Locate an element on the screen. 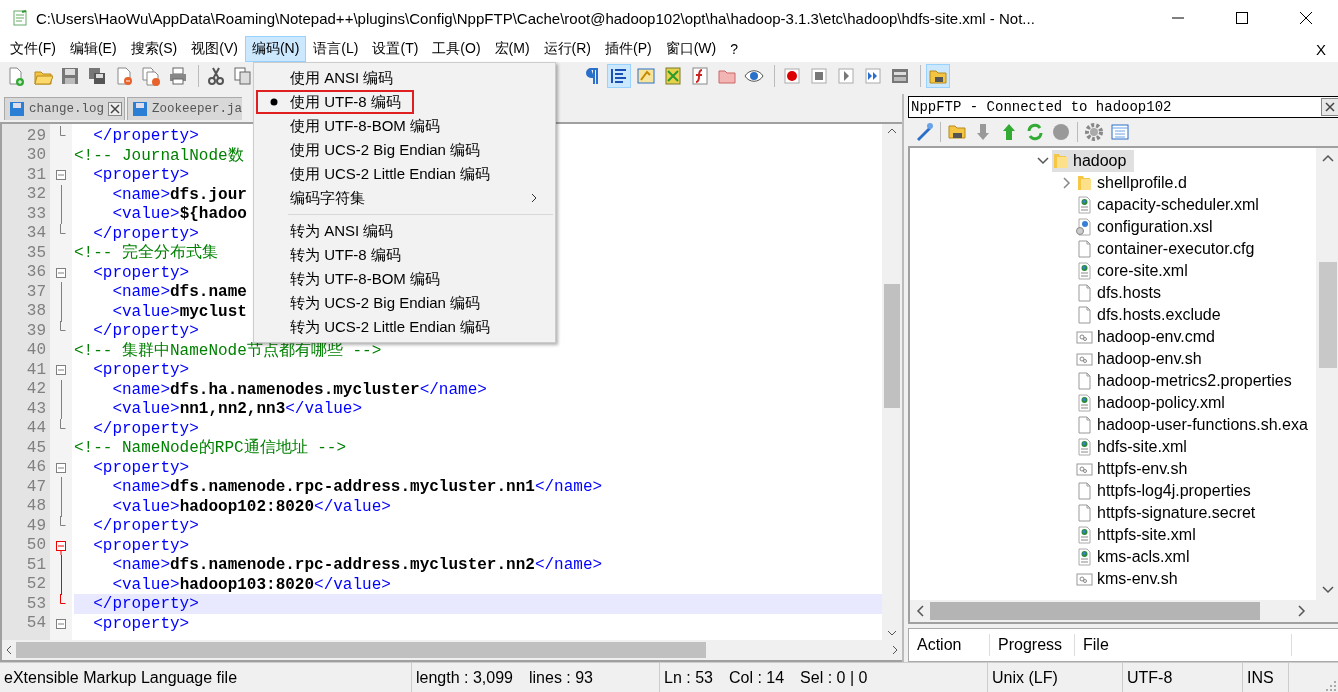 The image size is (1338, 692). fast-forward-icon is located at coordinates (873, 76).